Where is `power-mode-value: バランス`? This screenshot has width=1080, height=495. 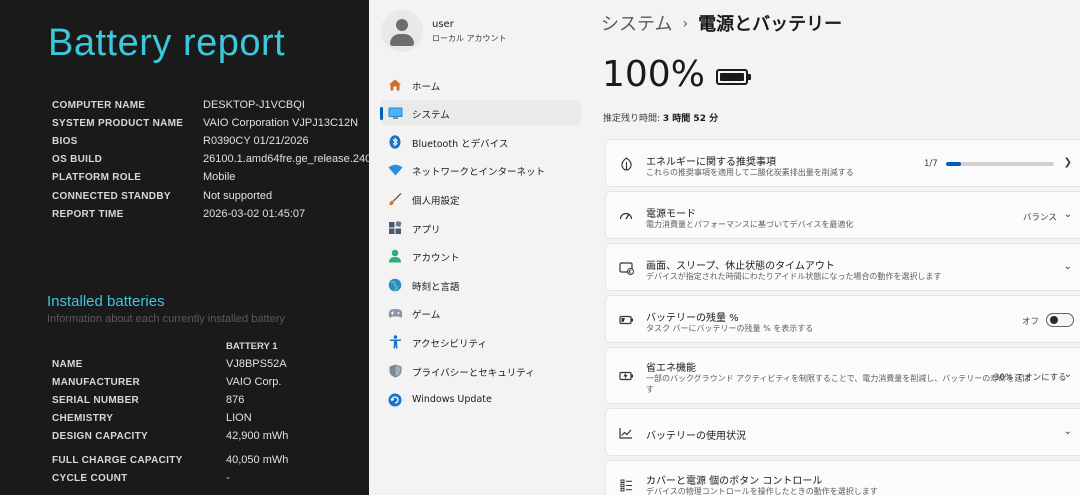
power-mode-value: バランス is located at coordinates (1040, 217).